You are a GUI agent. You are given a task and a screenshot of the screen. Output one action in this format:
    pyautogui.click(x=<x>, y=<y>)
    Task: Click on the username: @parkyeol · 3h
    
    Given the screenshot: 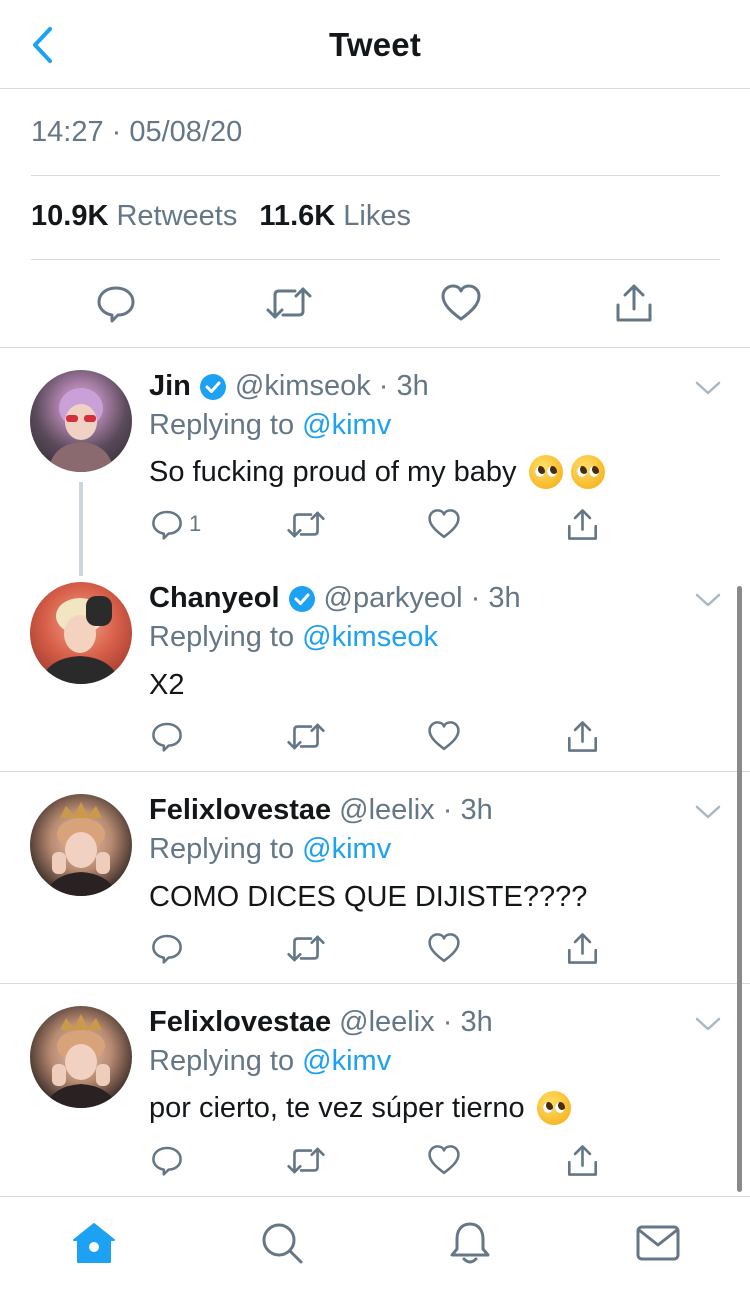 What is the action you would take?
    pyautogui.click(x=422, y=598)
    